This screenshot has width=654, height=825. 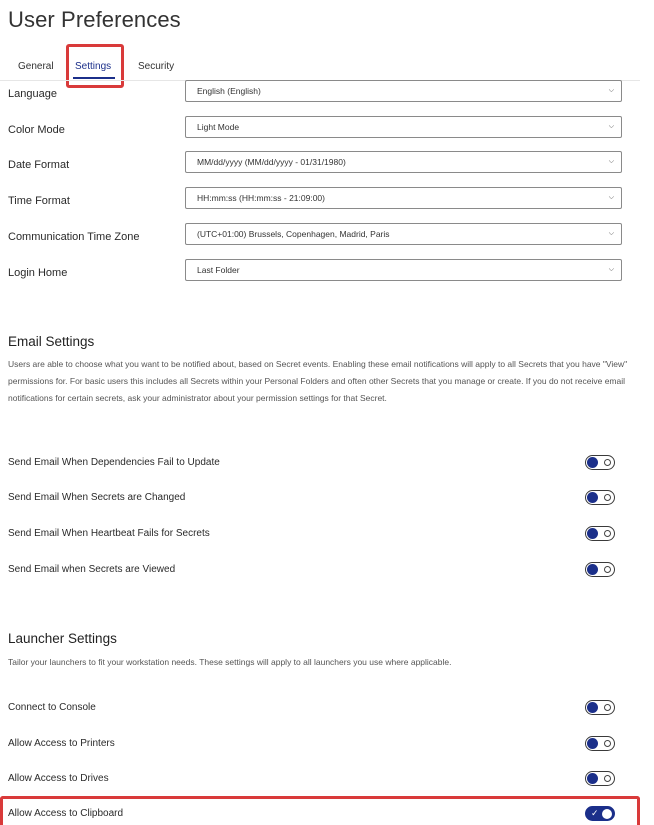 What do you see at coordinates (218, 270) in the screenshot?
I see `login-home-value: Last Folder` at bounding box center [218, 270].